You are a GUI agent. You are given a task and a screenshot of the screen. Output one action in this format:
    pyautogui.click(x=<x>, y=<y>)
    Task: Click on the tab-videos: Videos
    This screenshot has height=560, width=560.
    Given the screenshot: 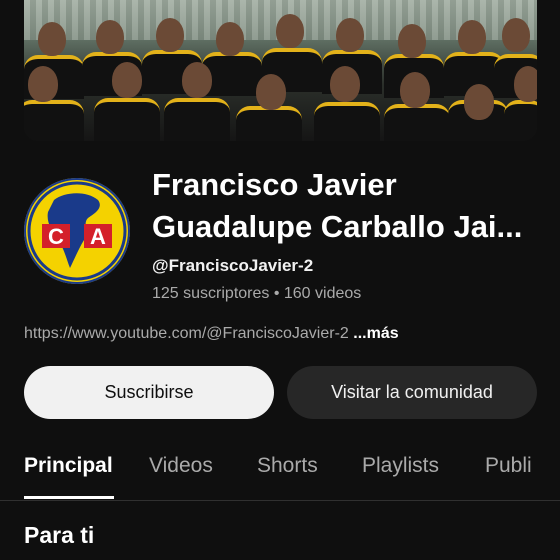 What is the action you would take?
    pyautogui.click(x=181, y=466)
    